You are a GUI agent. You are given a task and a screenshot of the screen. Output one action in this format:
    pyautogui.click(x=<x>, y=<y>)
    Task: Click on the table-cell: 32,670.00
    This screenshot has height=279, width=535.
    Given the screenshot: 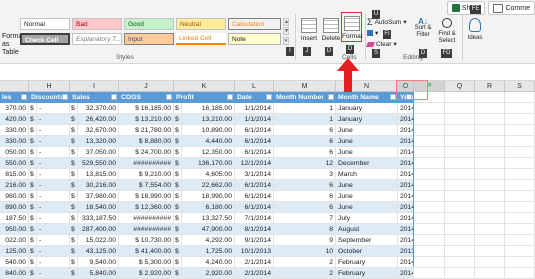 What is the action you would take?
    pyautogui.click(x=98, y=130)
    